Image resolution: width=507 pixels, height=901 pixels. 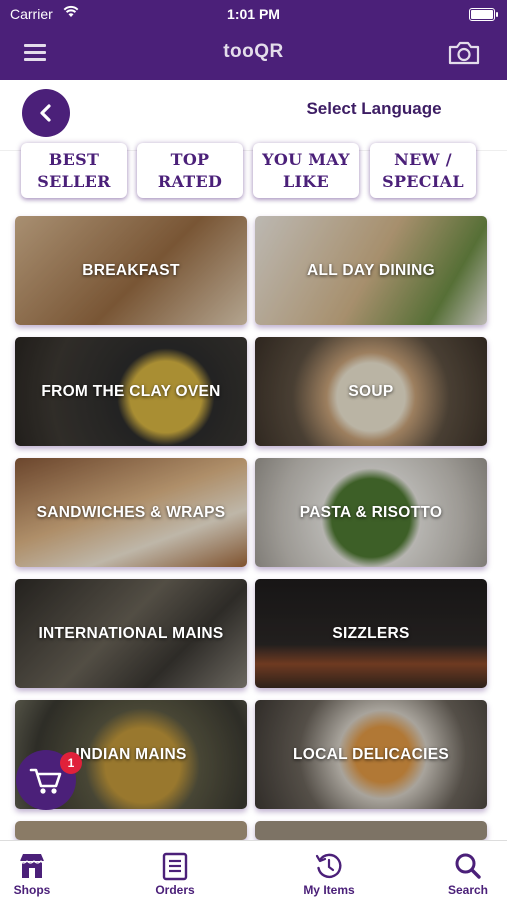 I want to click on clock: 1:01 PM, so click(x=253, y=14).